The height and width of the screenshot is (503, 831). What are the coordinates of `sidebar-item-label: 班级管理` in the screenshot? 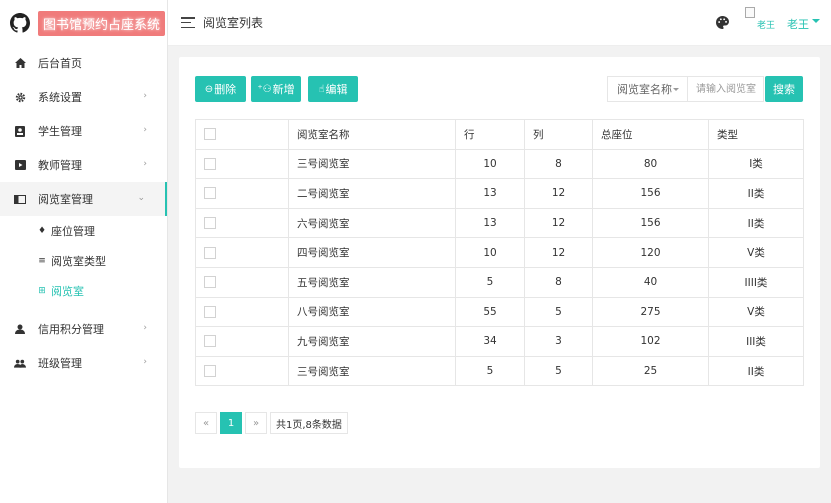 It's located at (60, 363).